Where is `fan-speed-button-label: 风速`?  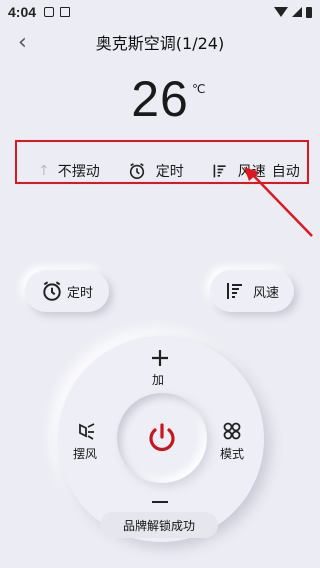
fan-speed-button-label: 风速 is located at coordinates (265, 293).